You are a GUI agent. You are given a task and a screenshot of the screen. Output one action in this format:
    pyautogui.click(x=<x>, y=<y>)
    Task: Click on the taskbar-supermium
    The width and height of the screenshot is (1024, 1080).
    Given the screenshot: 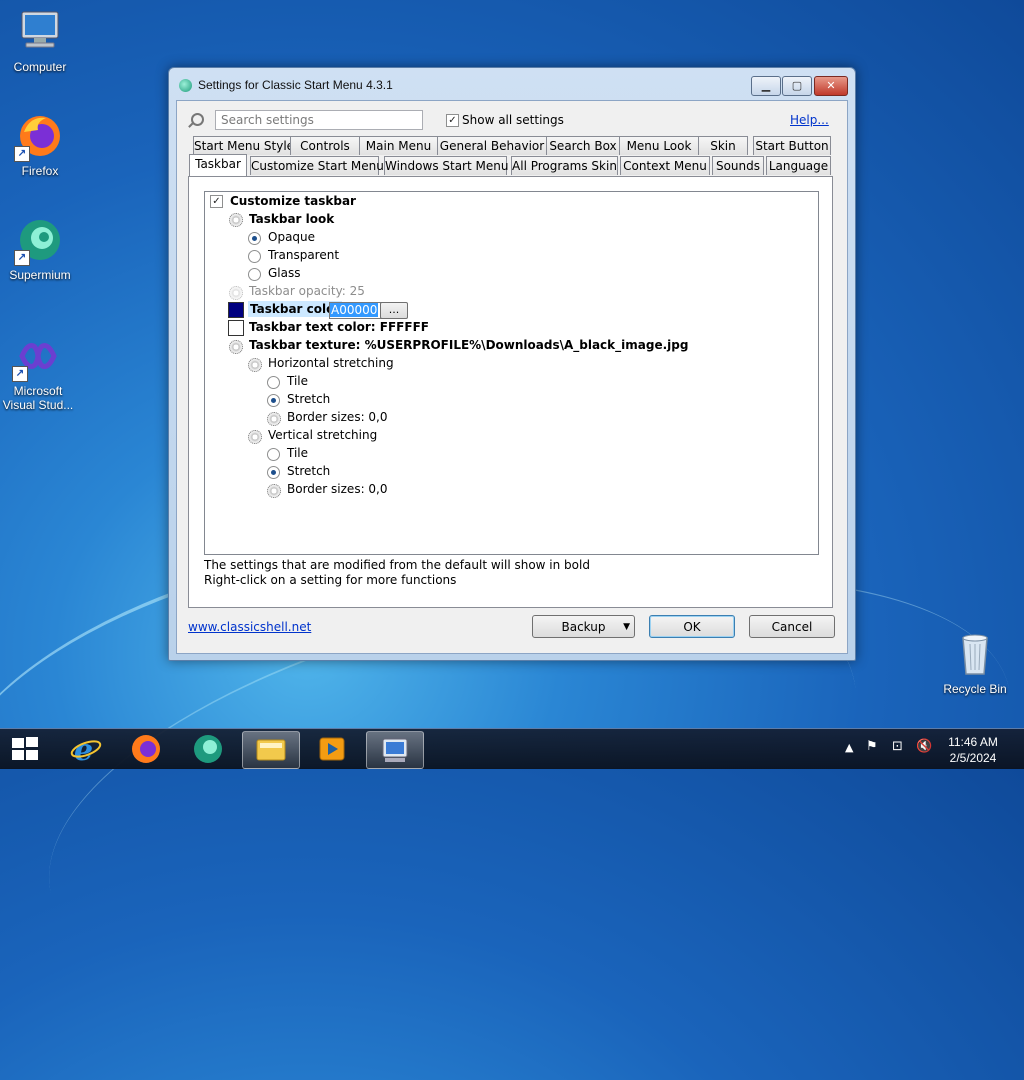 What is the action you would take?
    pyautogui.click(x=208, y=749)
    